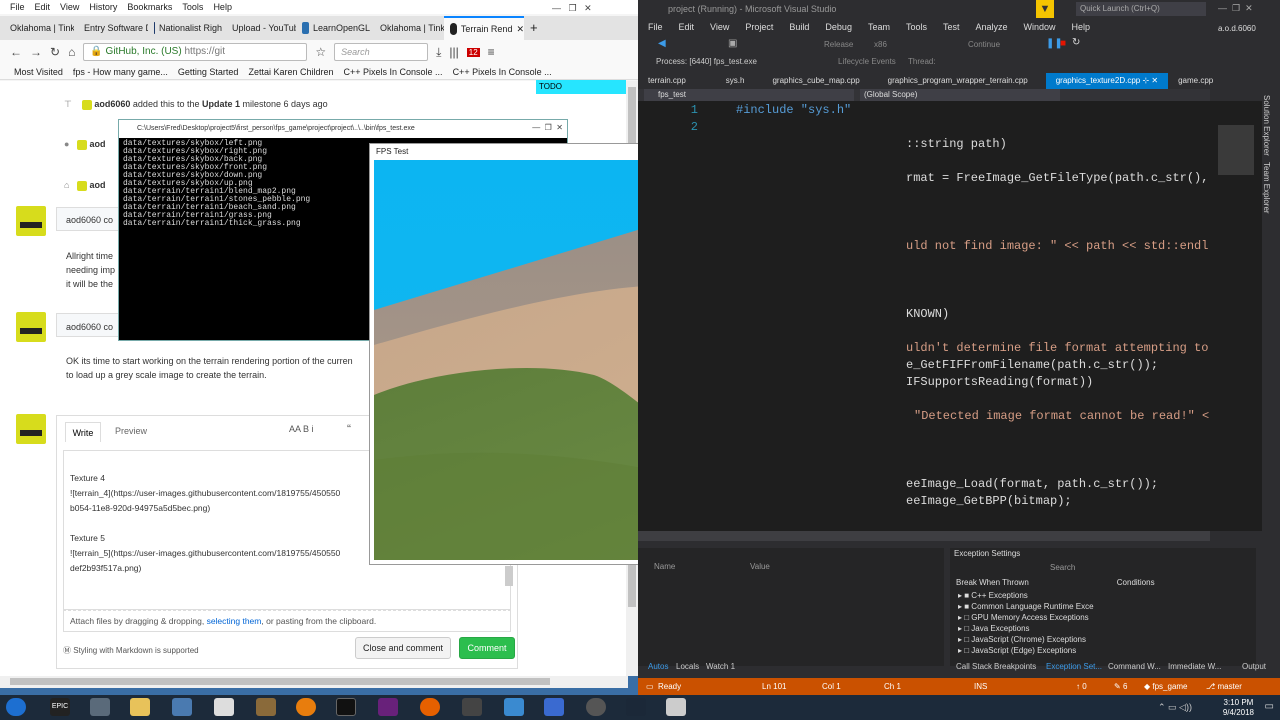  Describe the element at coordinates (1040, 27) in the screenshot. I see `vs-menu-window: Window` at that location.